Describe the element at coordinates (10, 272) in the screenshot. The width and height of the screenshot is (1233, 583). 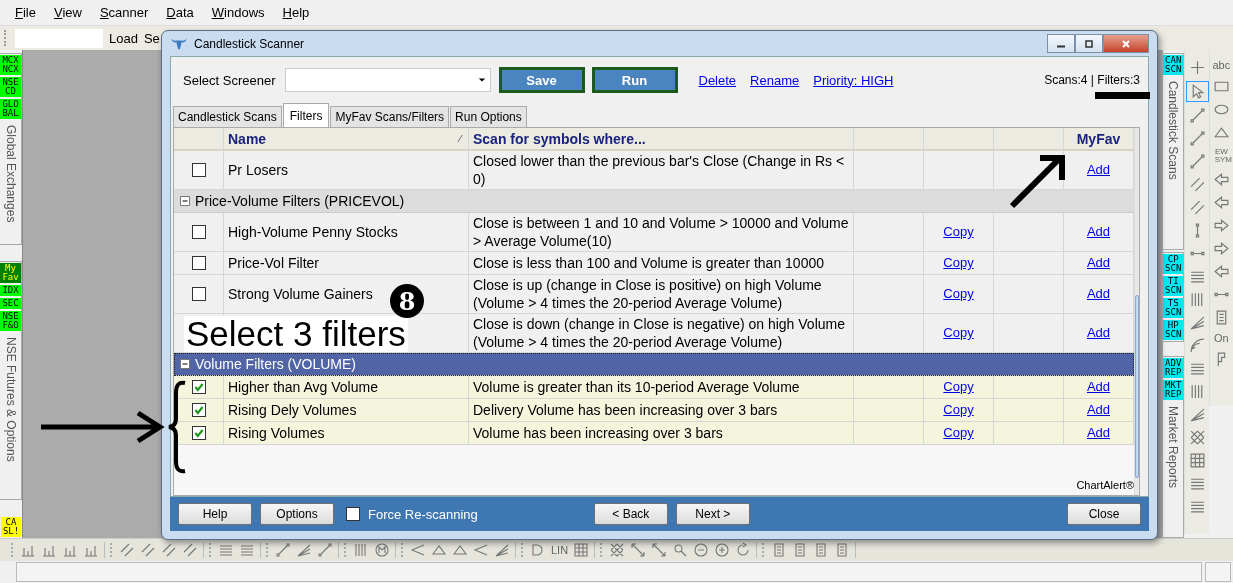
I see `panel-tag: My Fav` at that location.